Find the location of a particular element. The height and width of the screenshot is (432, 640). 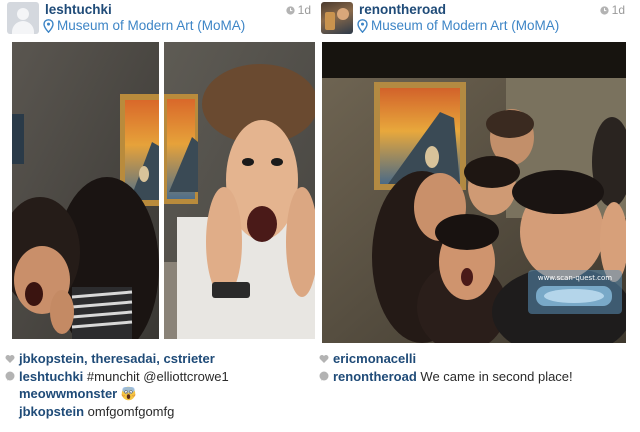

photo-watermark: www.scan-quest.com is located at coordinates (575, 278).